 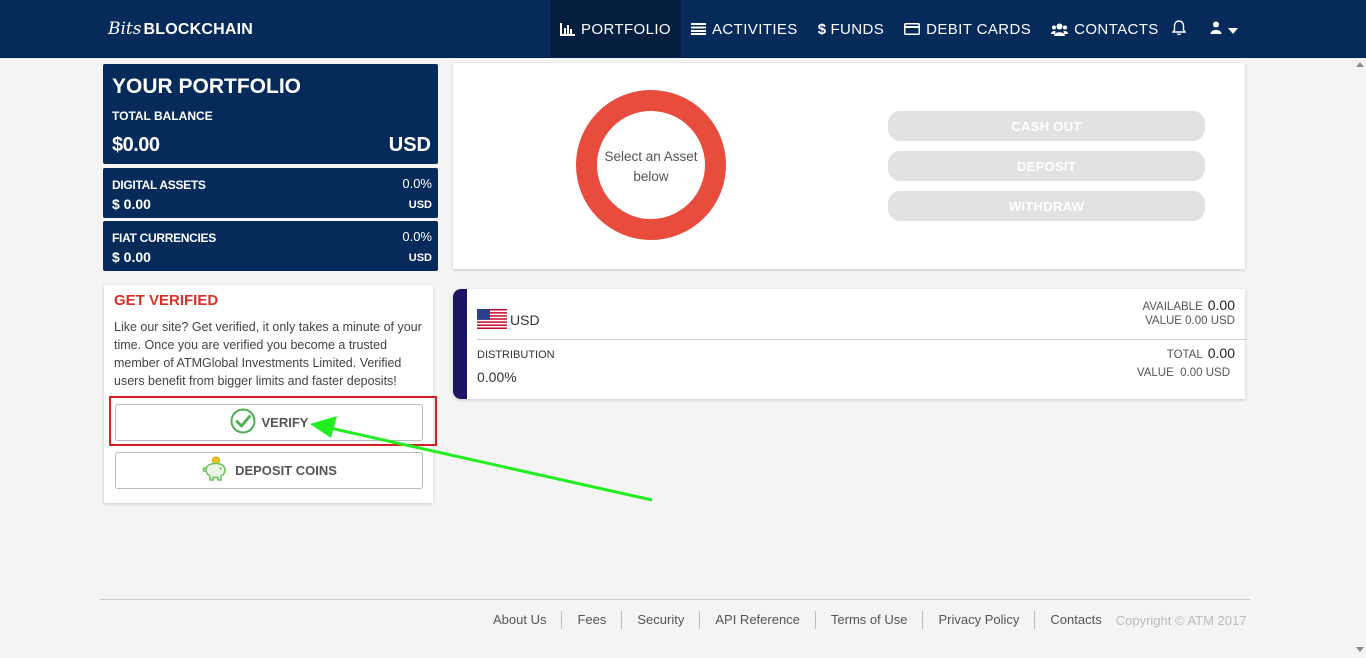 What do you see at coordinates (206, 86) in the screenshot?
I see `portfolio-title: YOUR PORTFOLIO` at bounding box center [206, 86].